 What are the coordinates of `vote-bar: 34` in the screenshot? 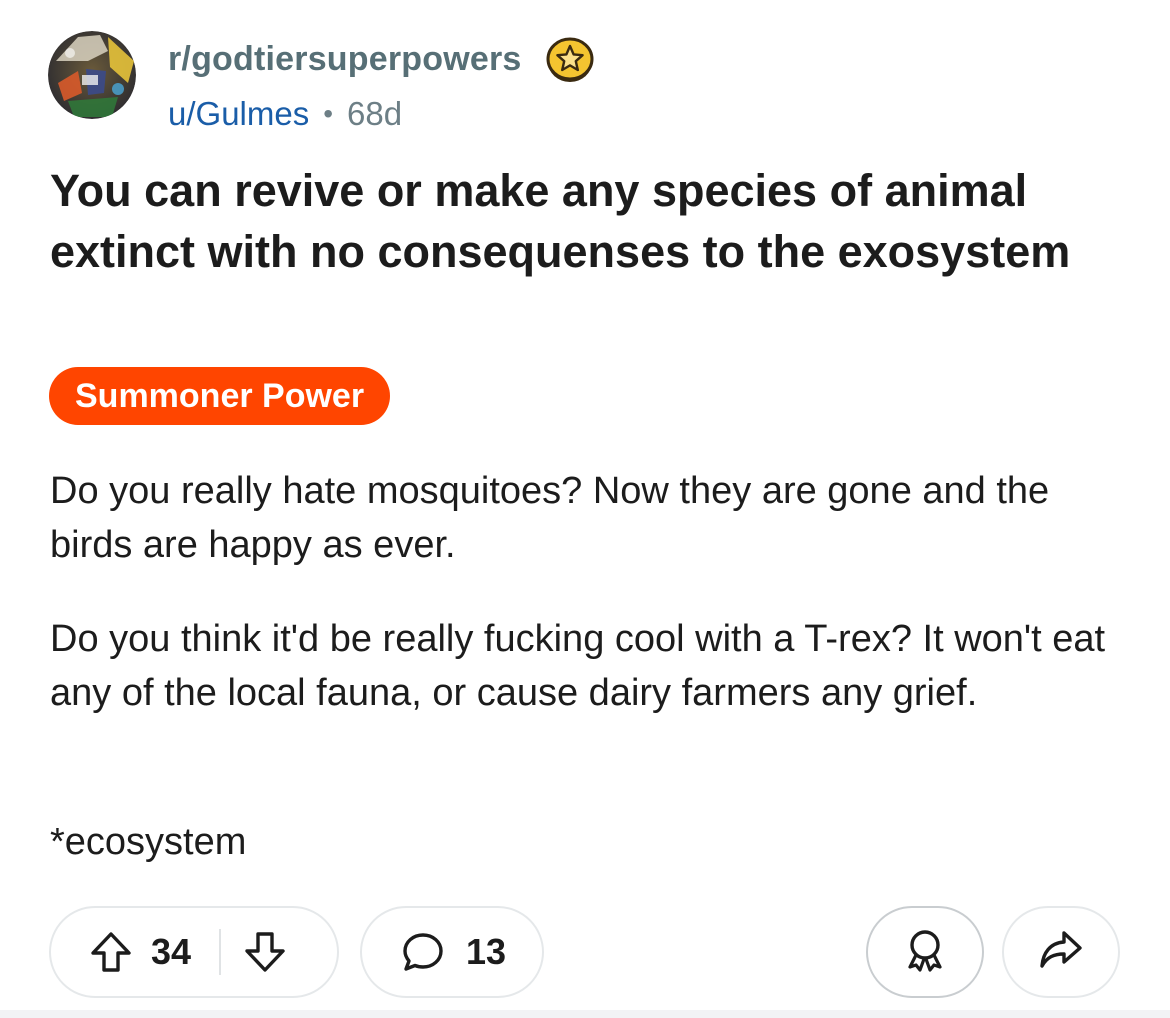 It's located at (194, 952).